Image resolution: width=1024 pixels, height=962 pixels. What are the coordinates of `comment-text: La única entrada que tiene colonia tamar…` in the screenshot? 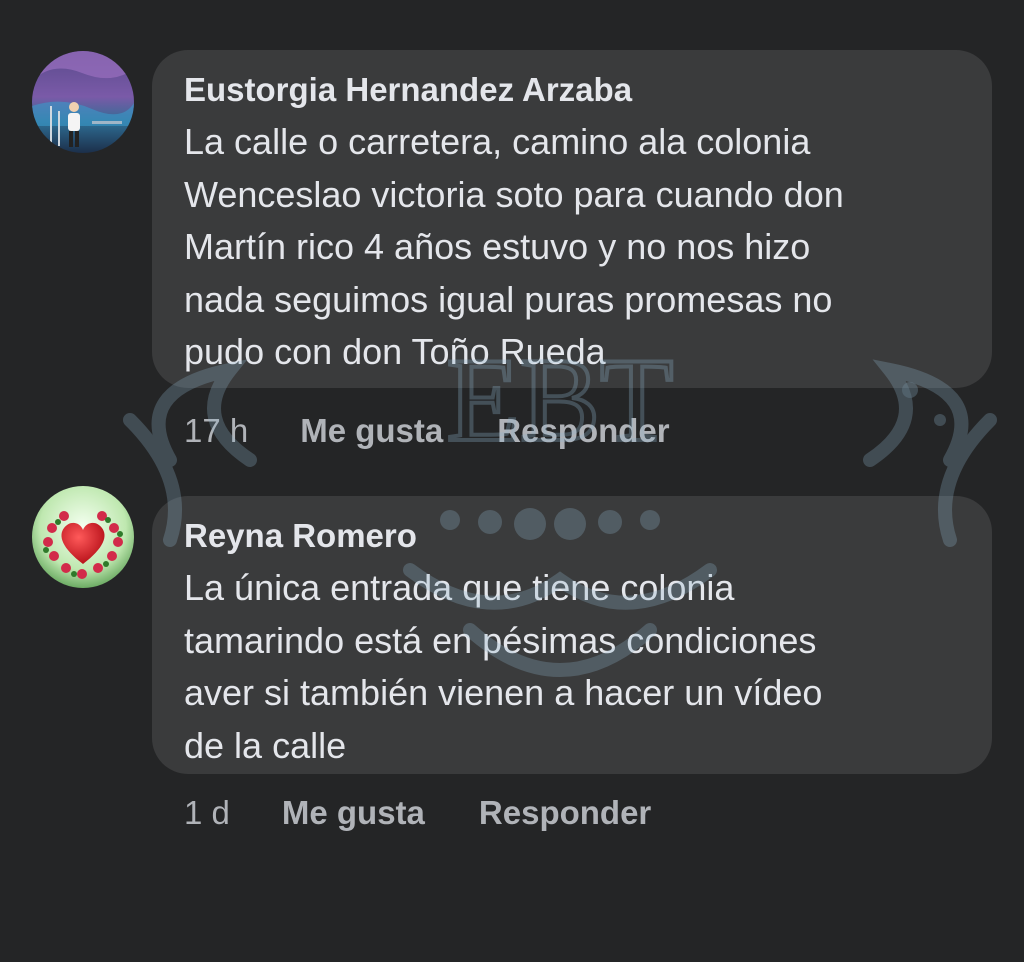 It's located at (503, 666).